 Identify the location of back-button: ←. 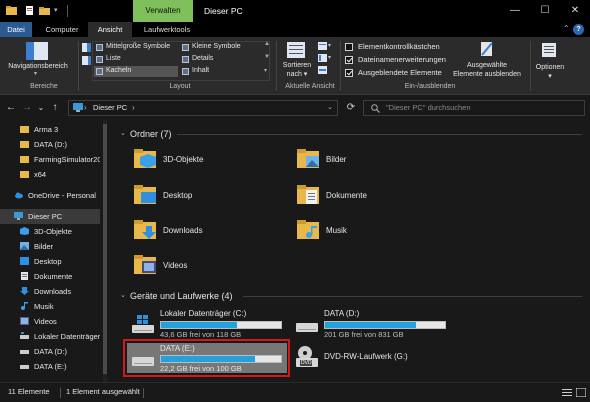
(11, 107).